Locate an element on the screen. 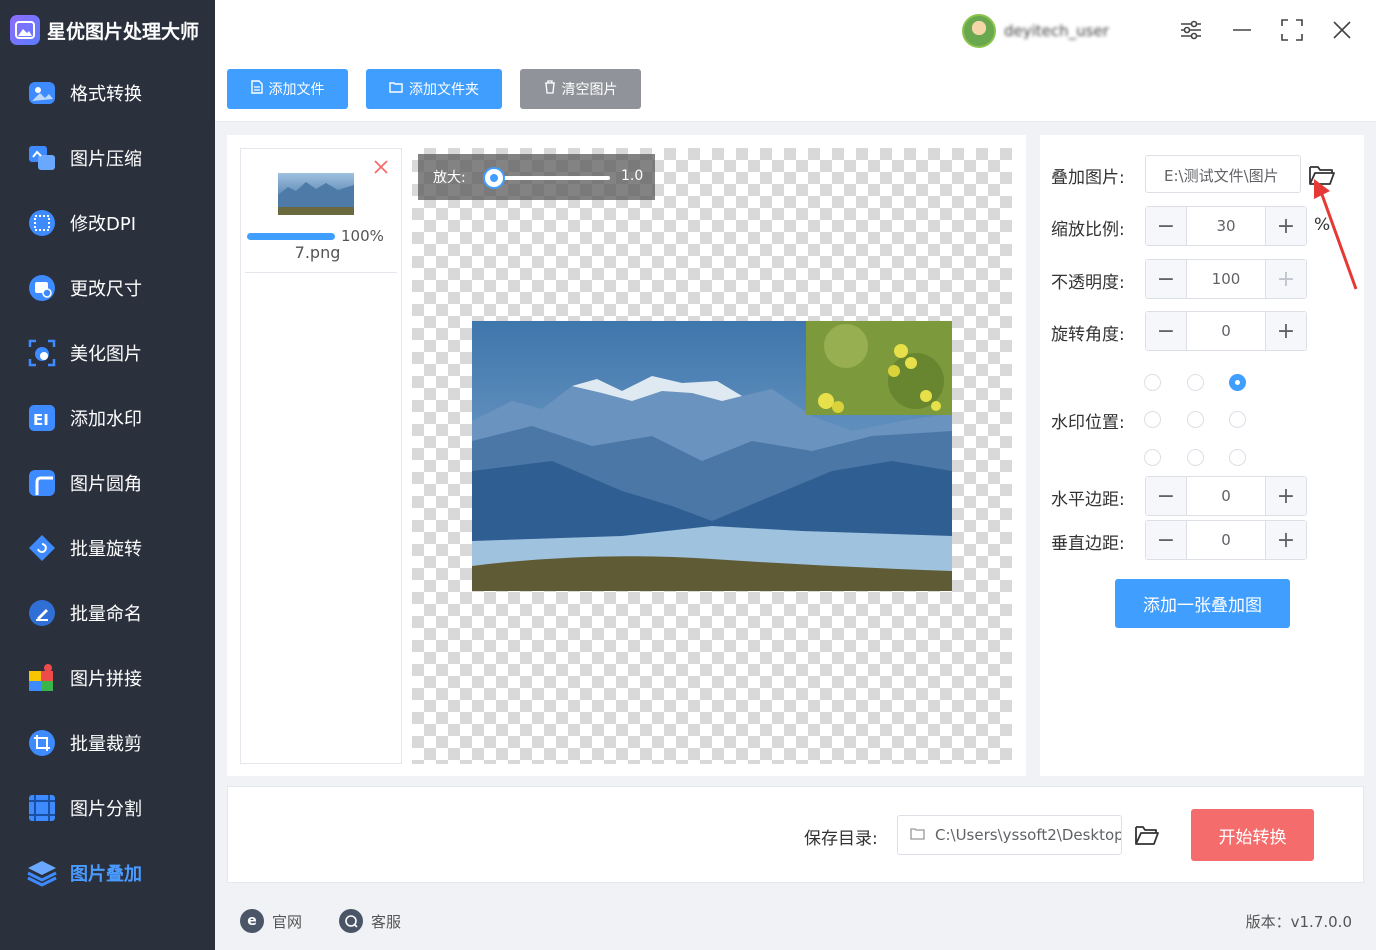  scale-label: 缩放比例: is located at coordinates (1088, 230).